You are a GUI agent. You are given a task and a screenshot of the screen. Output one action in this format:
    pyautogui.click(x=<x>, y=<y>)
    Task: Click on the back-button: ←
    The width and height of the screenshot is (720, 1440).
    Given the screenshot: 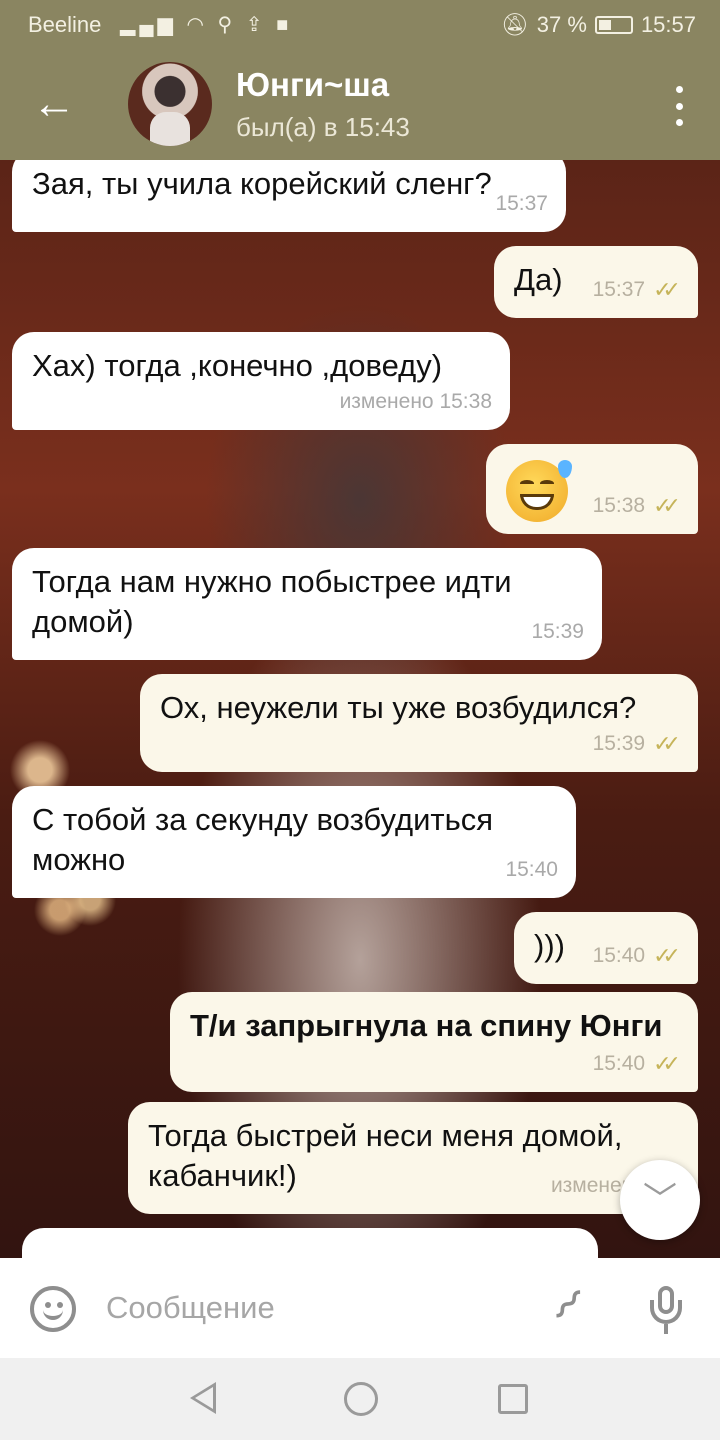 What is the action you would take?
    pyautogui.click(x=54, y=106)
    